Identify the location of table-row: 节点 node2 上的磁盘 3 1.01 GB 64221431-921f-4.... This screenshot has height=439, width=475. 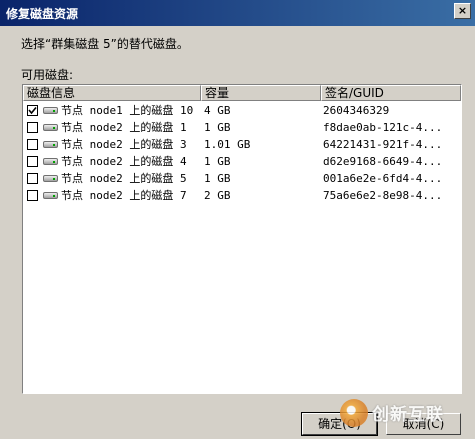
(242, 144).